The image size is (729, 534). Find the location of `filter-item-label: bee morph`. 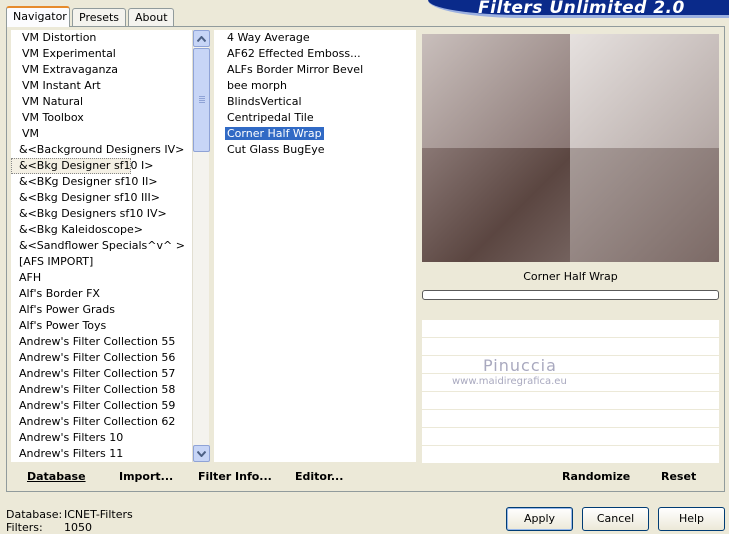

filter-item-label: bee morph is located at coordinates (257, 85).